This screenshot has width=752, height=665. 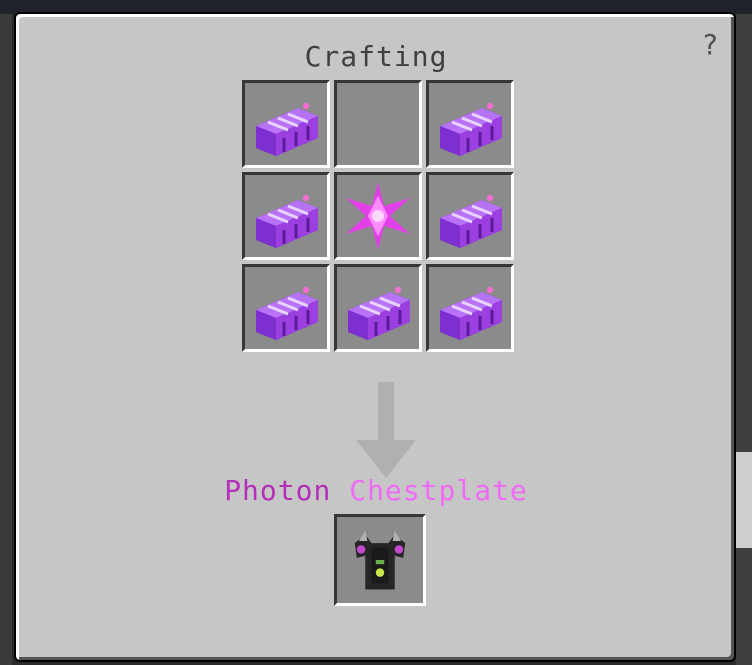 I want to click on left-border-strip, so click(x=6, y=339).